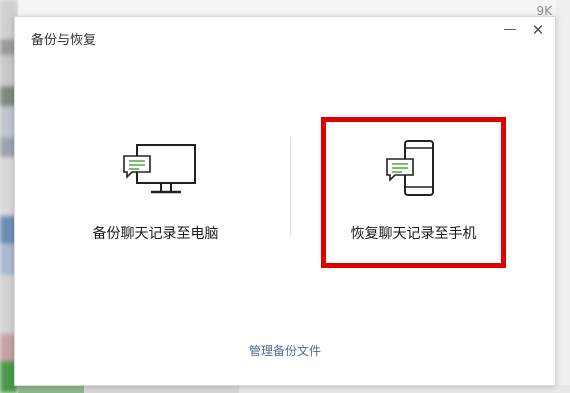 This screenshot has height=393, width=570. Describe the element at coordinates (285, 350) in the screenshot. I see `manage-backup-files-link: 管理备份文件` at that location.